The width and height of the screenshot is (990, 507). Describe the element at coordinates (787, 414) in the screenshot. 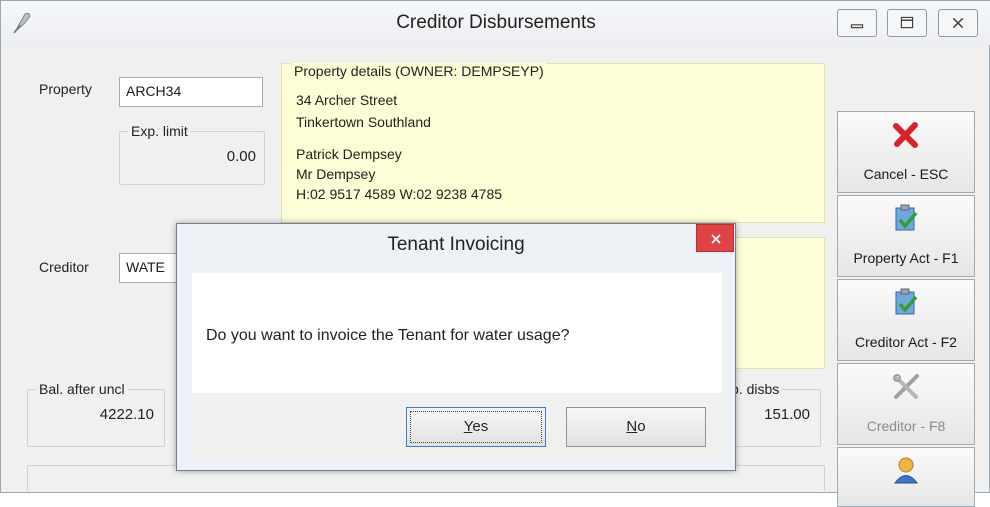

I see `exp-disbs-value: 151.00` at that location.